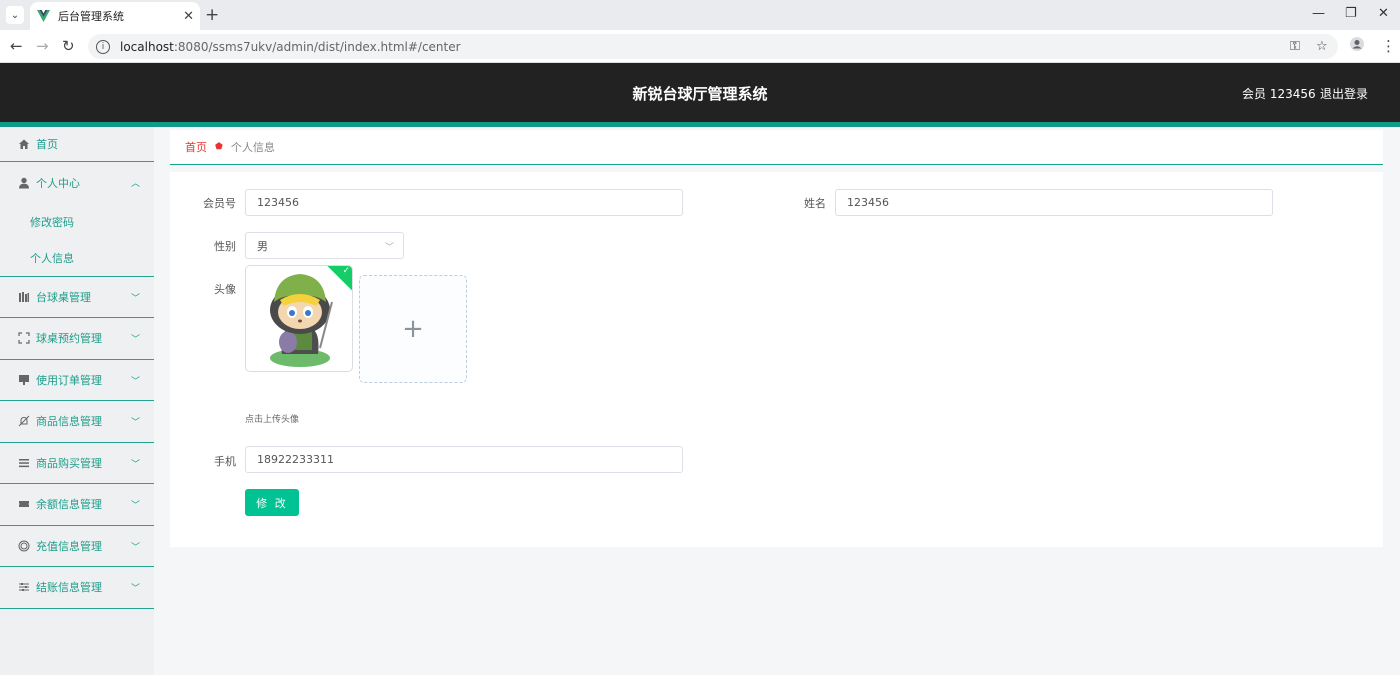  What do you see at coordinates (69, 463) in the screenshot?
I see `sidebar-item-label: 商品购买管理` at bounding box center [69, 463].